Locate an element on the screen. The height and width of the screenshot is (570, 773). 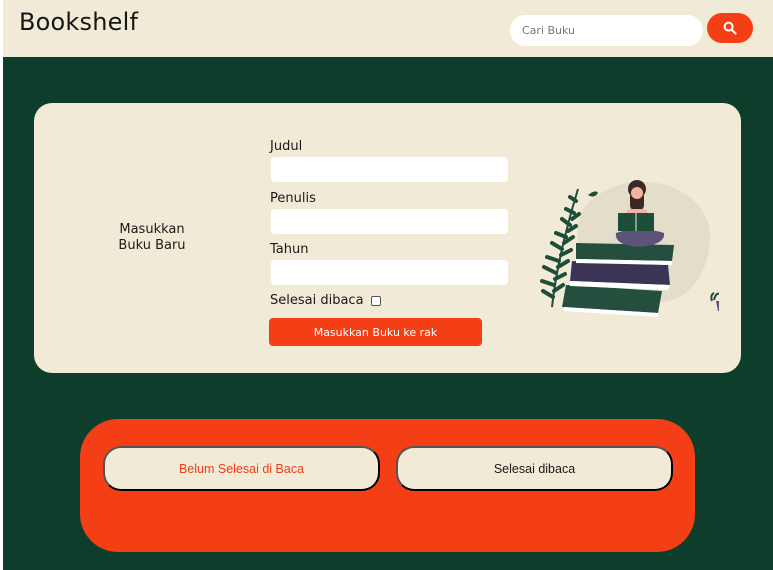
author-input is located at coordinates (389, 221).